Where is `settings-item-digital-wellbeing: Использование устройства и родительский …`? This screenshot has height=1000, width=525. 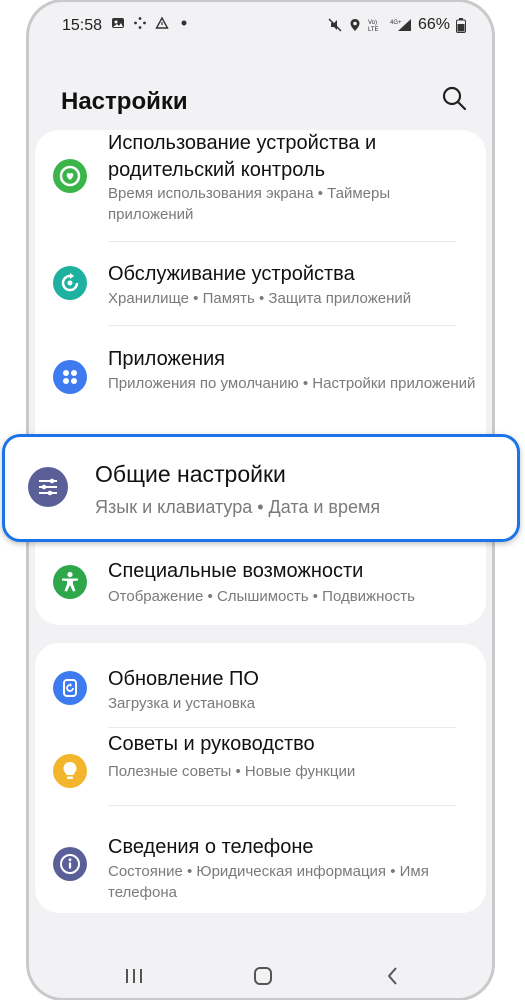 settings-item-digital-wellbeing: Использование устройства и родительский … is located at coordinates (260, 186).